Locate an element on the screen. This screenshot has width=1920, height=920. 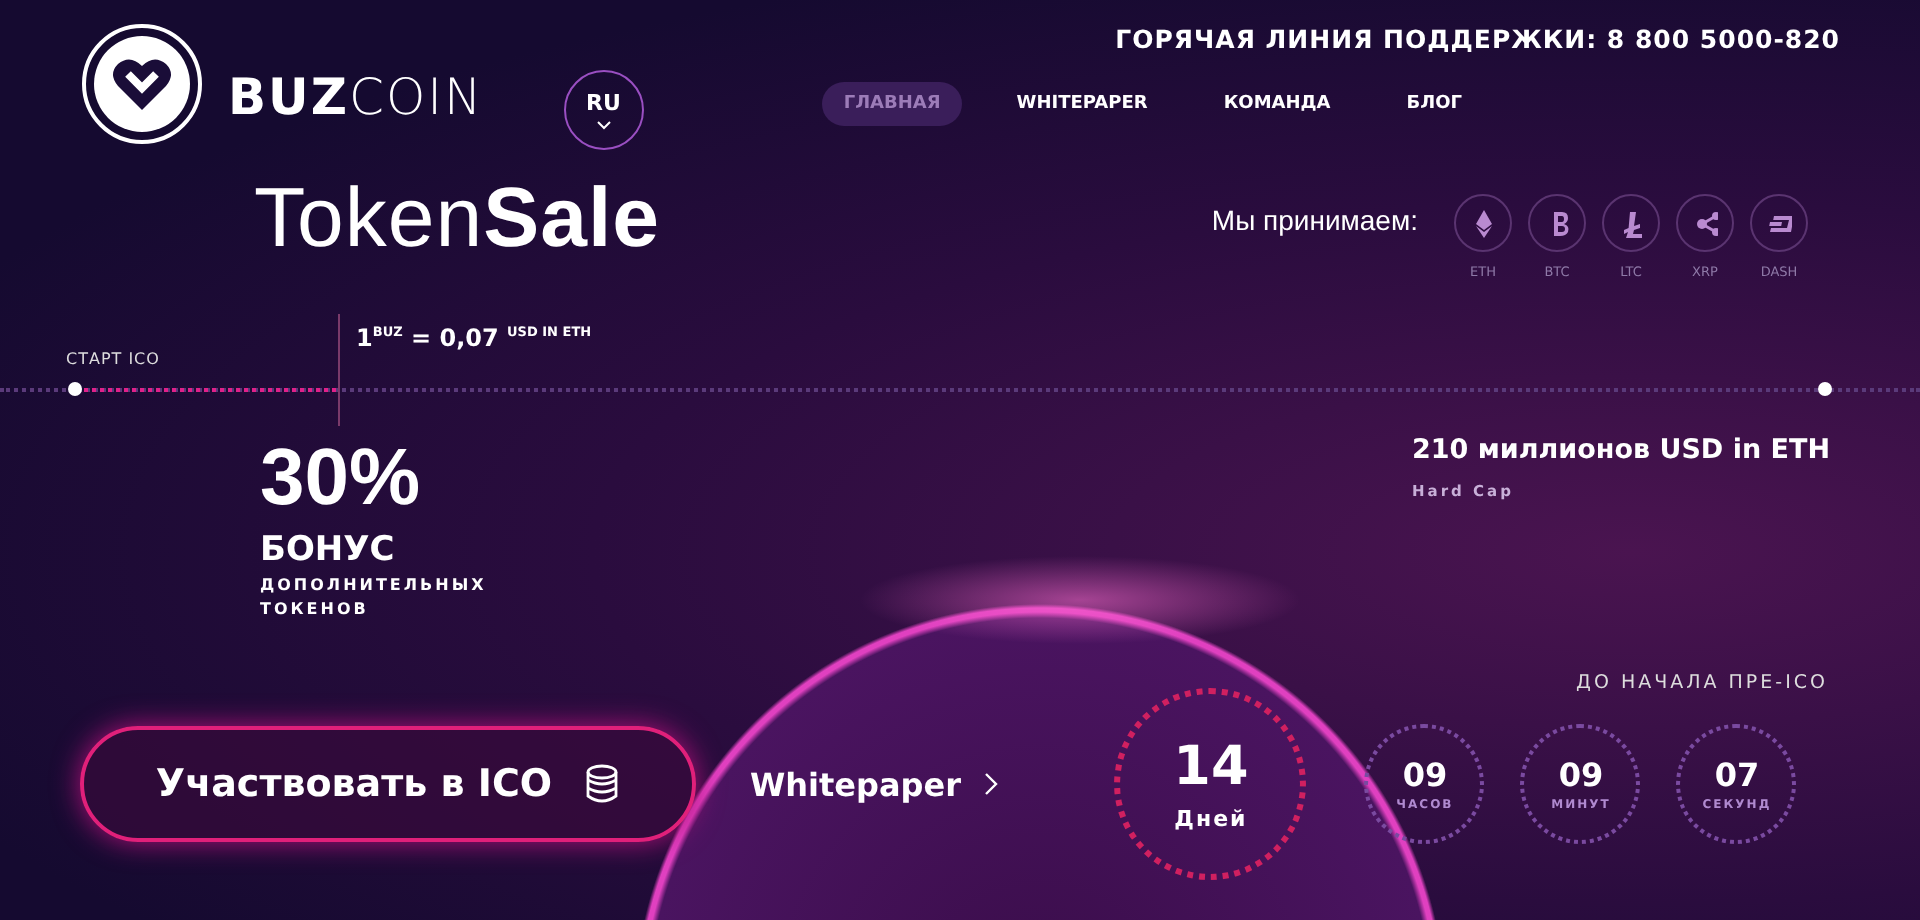
bonus-percent: 30% is located at coordinates (341, 478).